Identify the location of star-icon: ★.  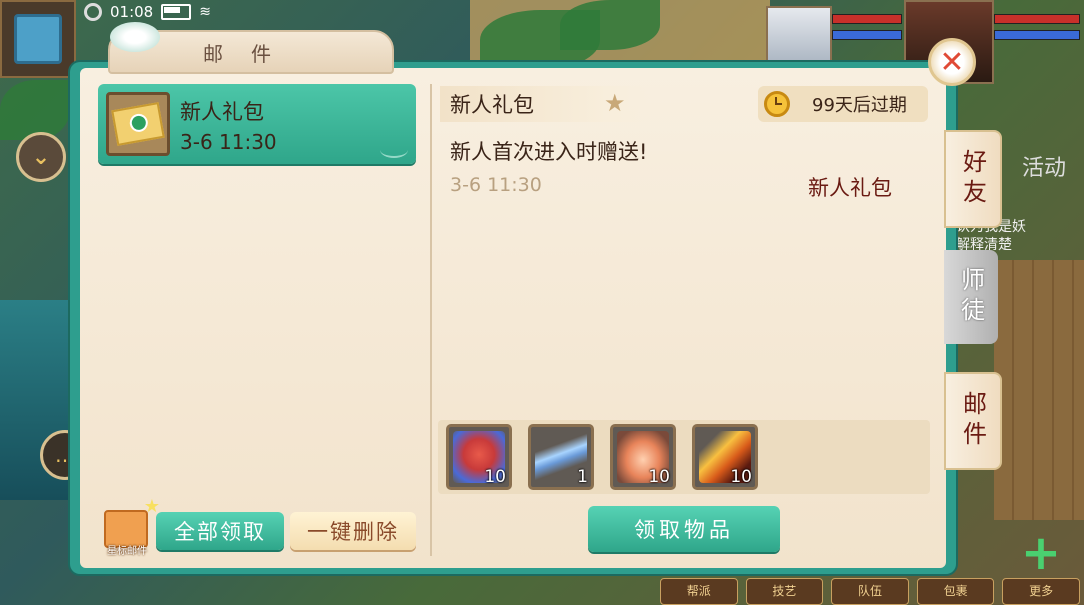
(615, 103).